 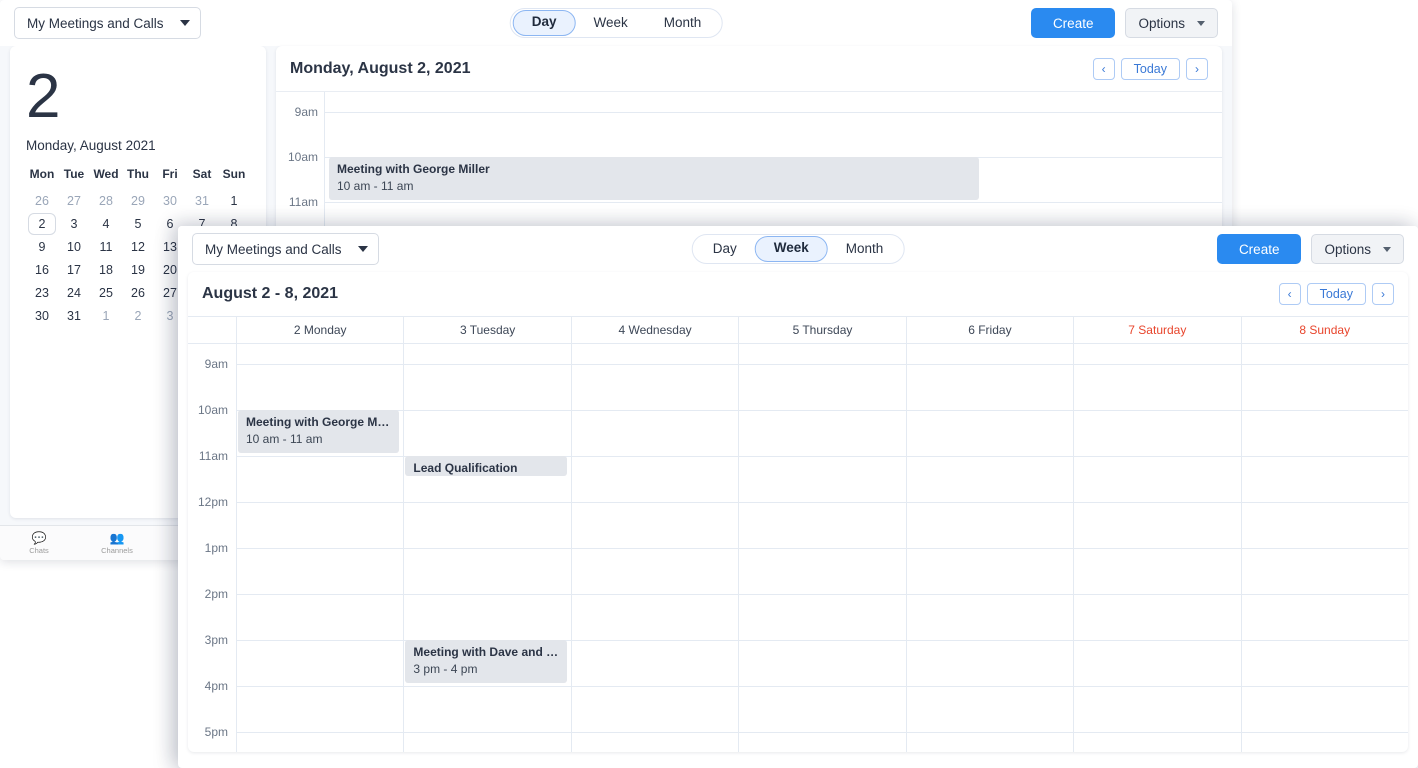 What do you see at coordinates (749, 69) in the screenshot?
I see `day-schedule-header: Monday, August 2, 2021 ‹ Today ›` at bounding box center [749, 69].